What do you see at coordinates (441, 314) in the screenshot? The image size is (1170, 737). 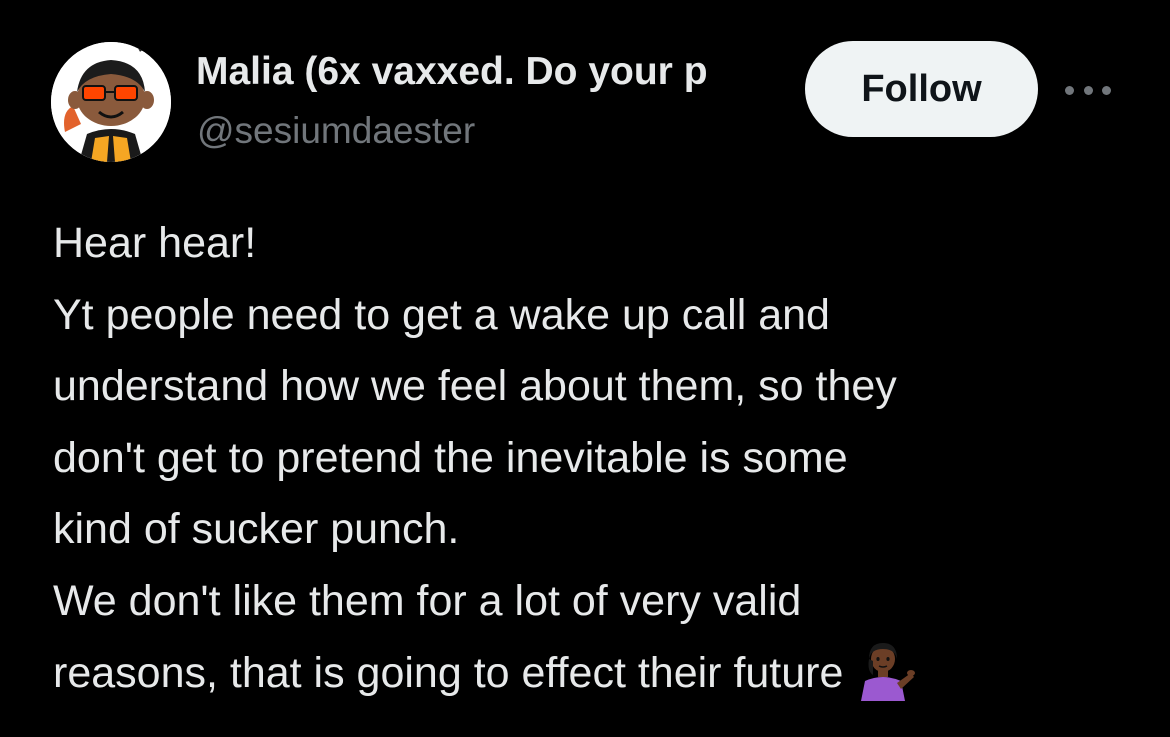 I see `tweet-line: Yt people need to get a wake up call and` at bounding box center [441, 314].